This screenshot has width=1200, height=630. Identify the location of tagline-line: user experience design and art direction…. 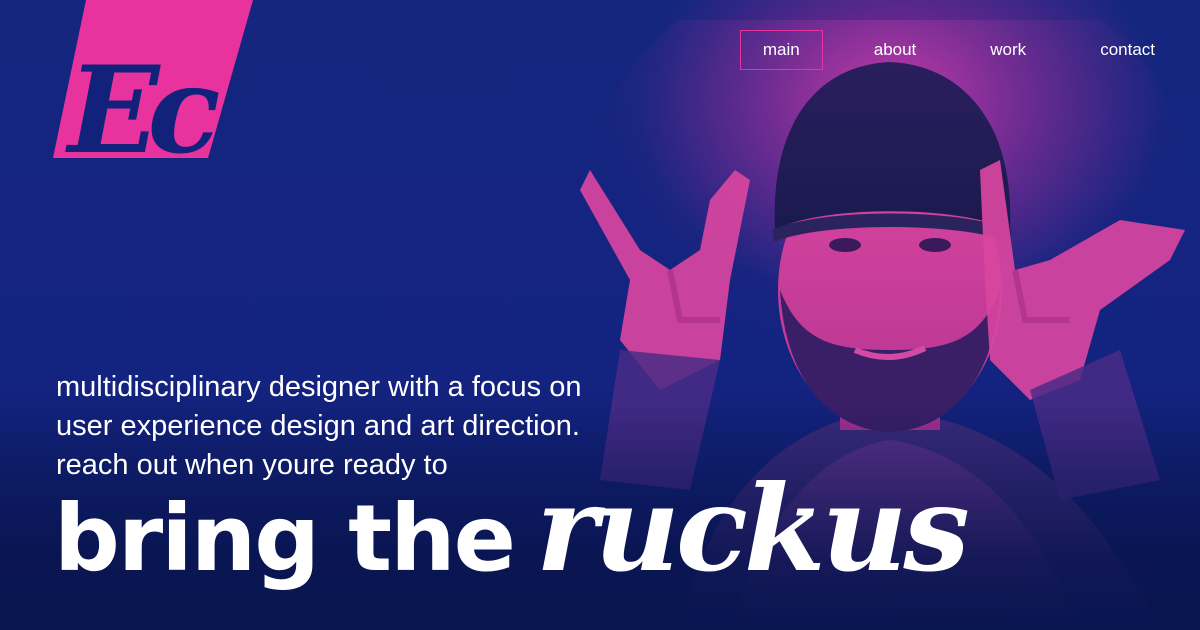
(318, 426).